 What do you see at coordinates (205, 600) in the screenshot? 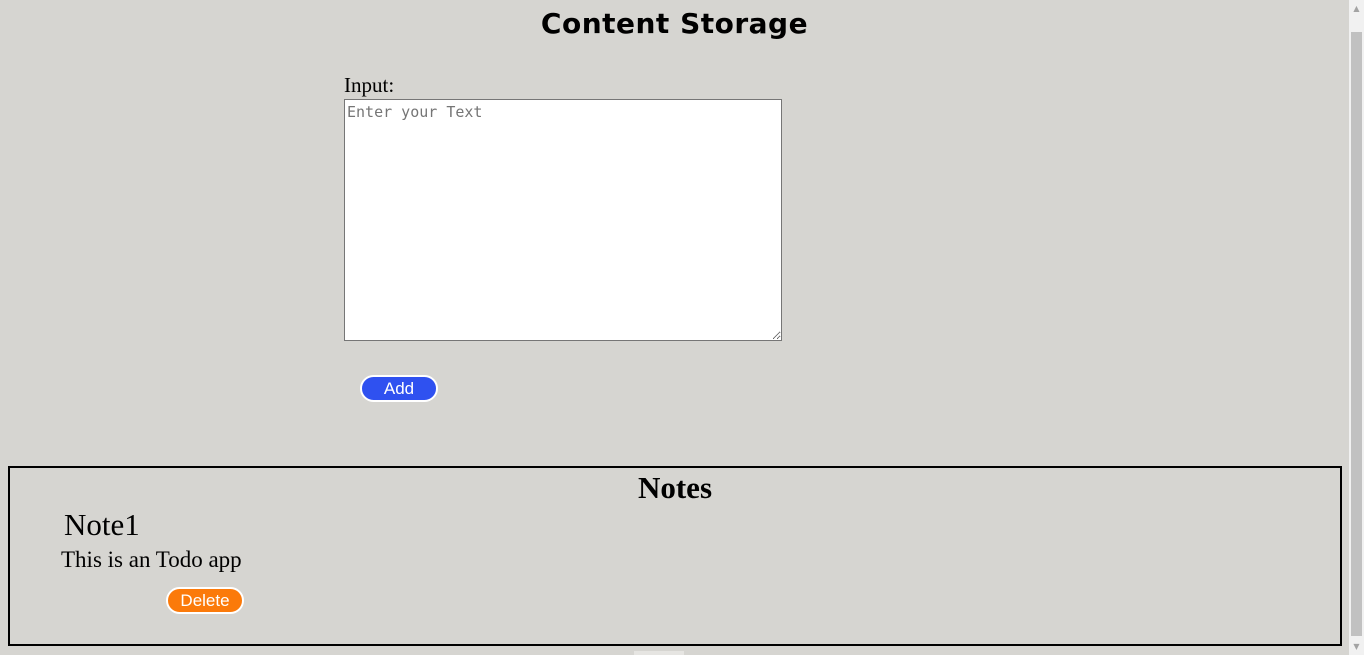
I see `delete-button: Delete` at bounding box center [205, 600].